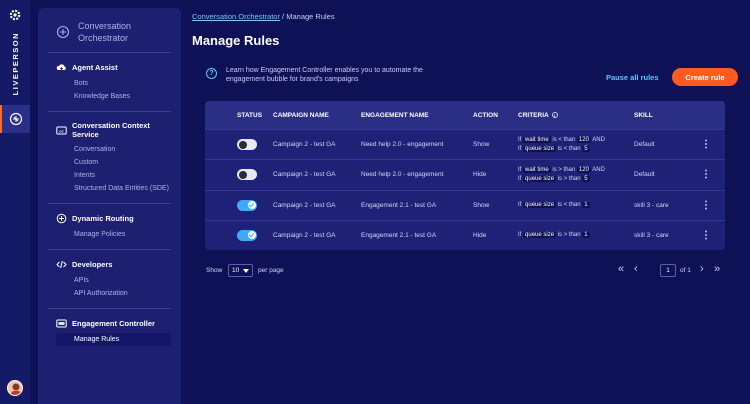  I want to click on header-criteria: CRITERIA i, so click(576, 115).